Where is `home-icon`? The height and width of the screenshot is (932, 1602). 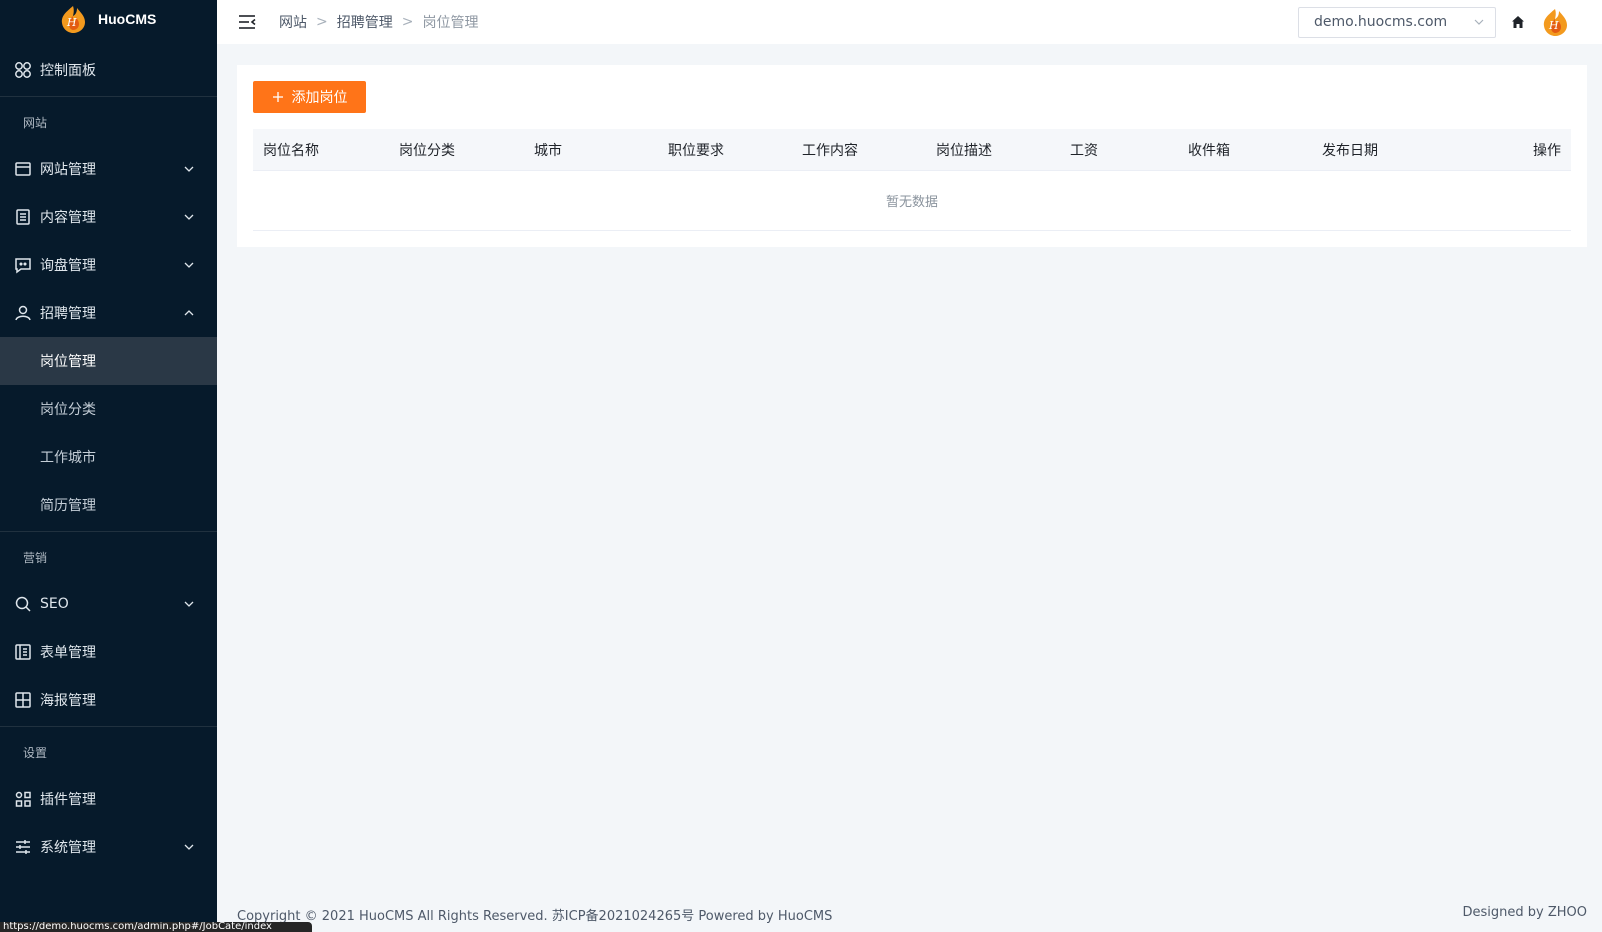
home-icon is located at coordinates (1518, 22).